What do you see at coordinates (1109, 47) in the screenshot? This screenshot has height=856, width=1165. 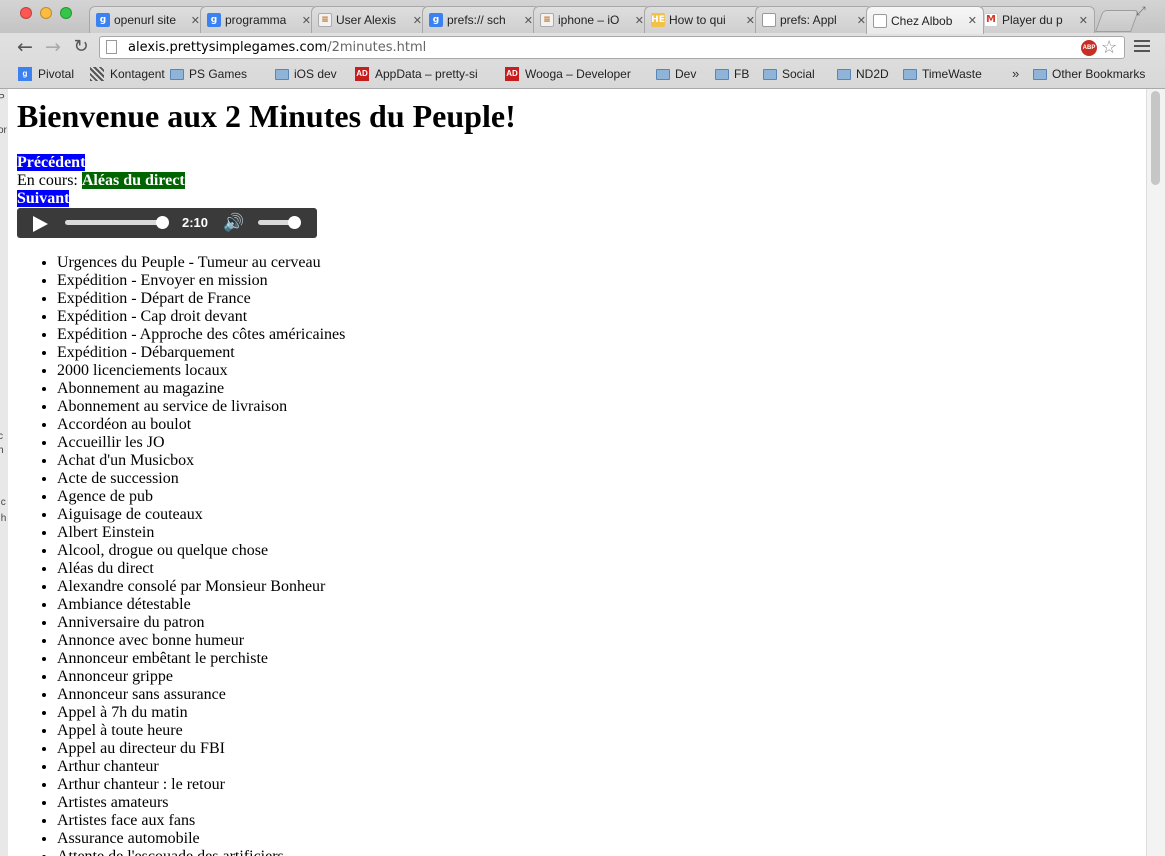 I see `bookmark-star-icon: ☆` at bounding box center [1109, 47].